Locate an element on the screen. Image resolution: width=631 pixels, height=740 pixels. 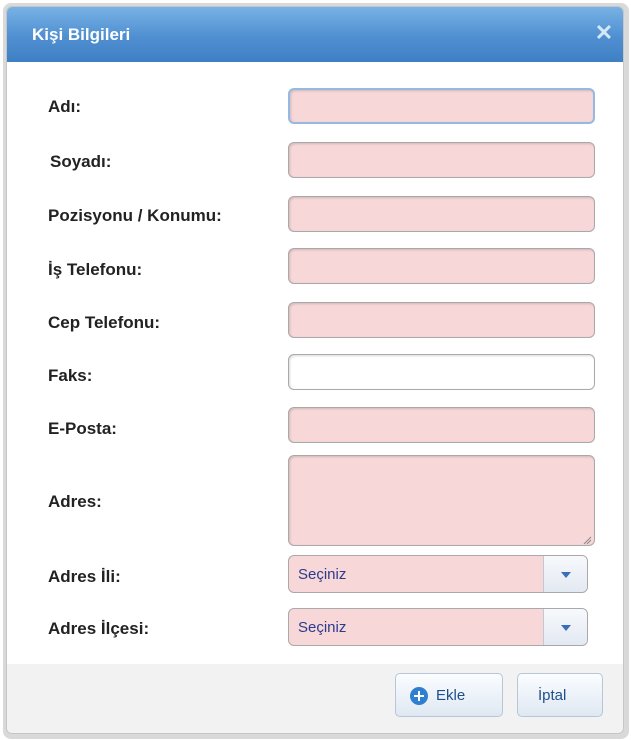
province-label: Adres İli: is located at coordinates (84, 576).